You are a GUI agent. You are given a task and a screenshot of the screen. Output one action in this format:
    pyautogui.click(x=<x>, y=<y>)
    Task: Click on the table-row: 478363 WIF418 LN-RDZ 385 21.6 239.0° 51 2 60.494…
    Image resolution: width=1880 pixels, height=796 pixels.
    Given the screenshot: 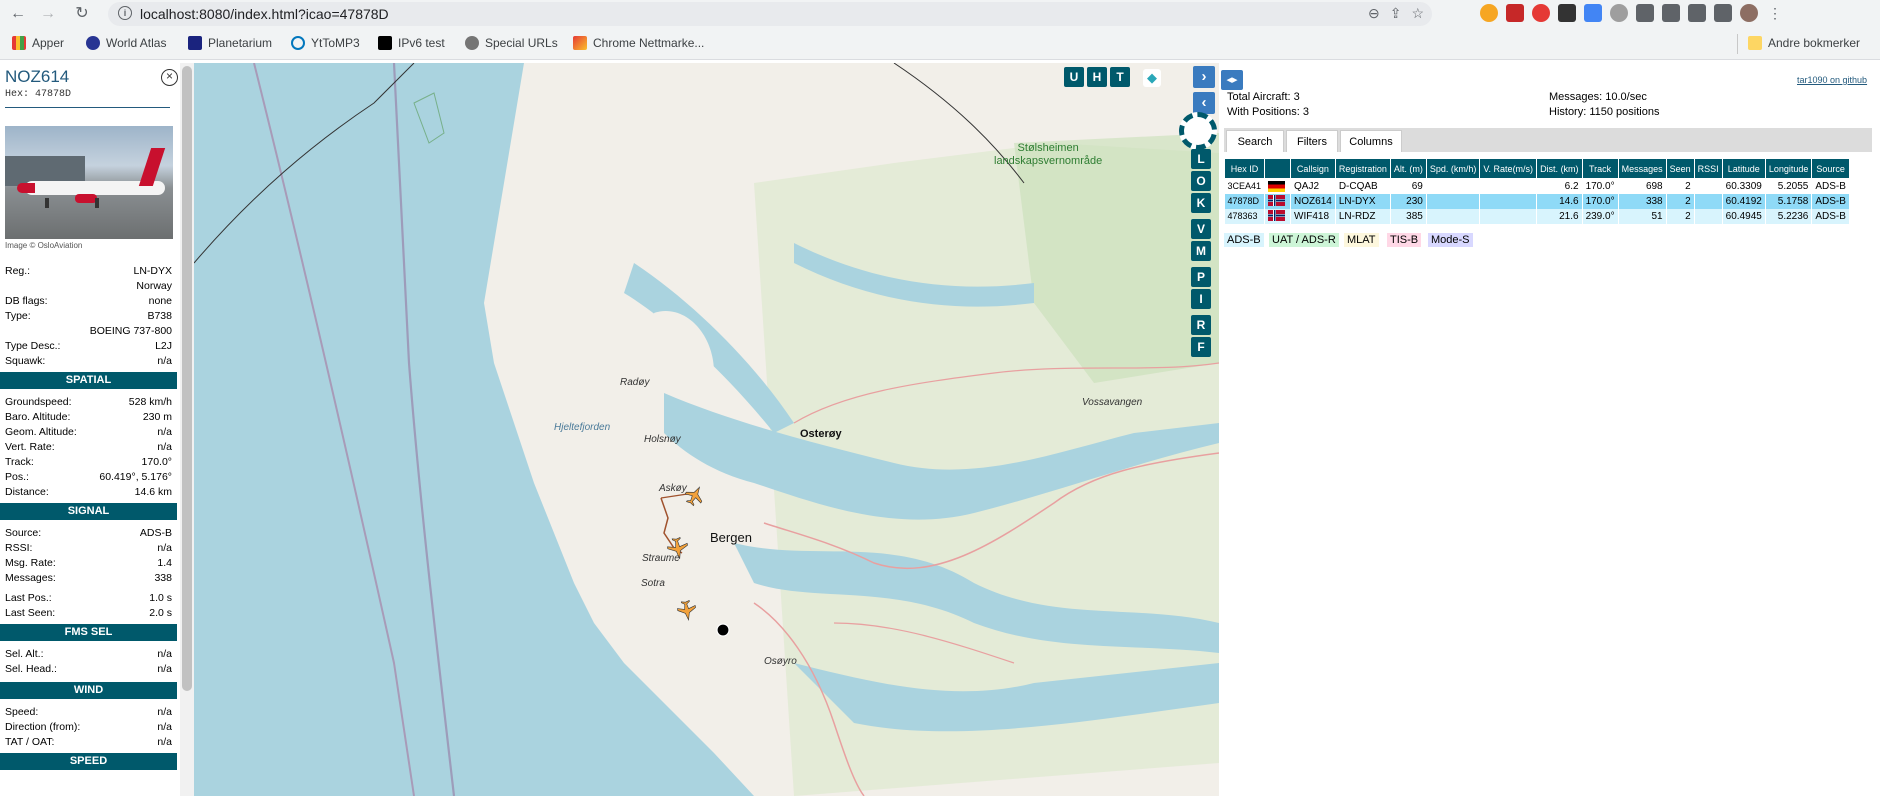 What is the action you would take?
    pyautogui.click(x=1537, y=216)
    